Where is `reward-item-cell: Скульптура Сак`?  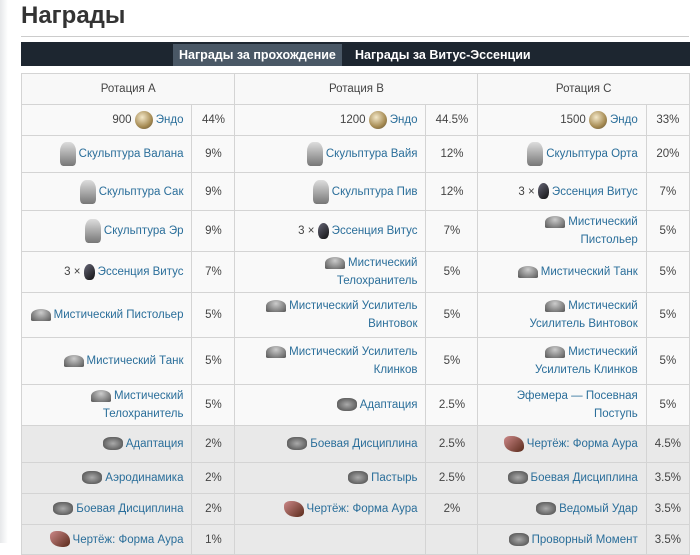
reward-item-cell: Скульптура Сак is located at coordinates (106, 191).